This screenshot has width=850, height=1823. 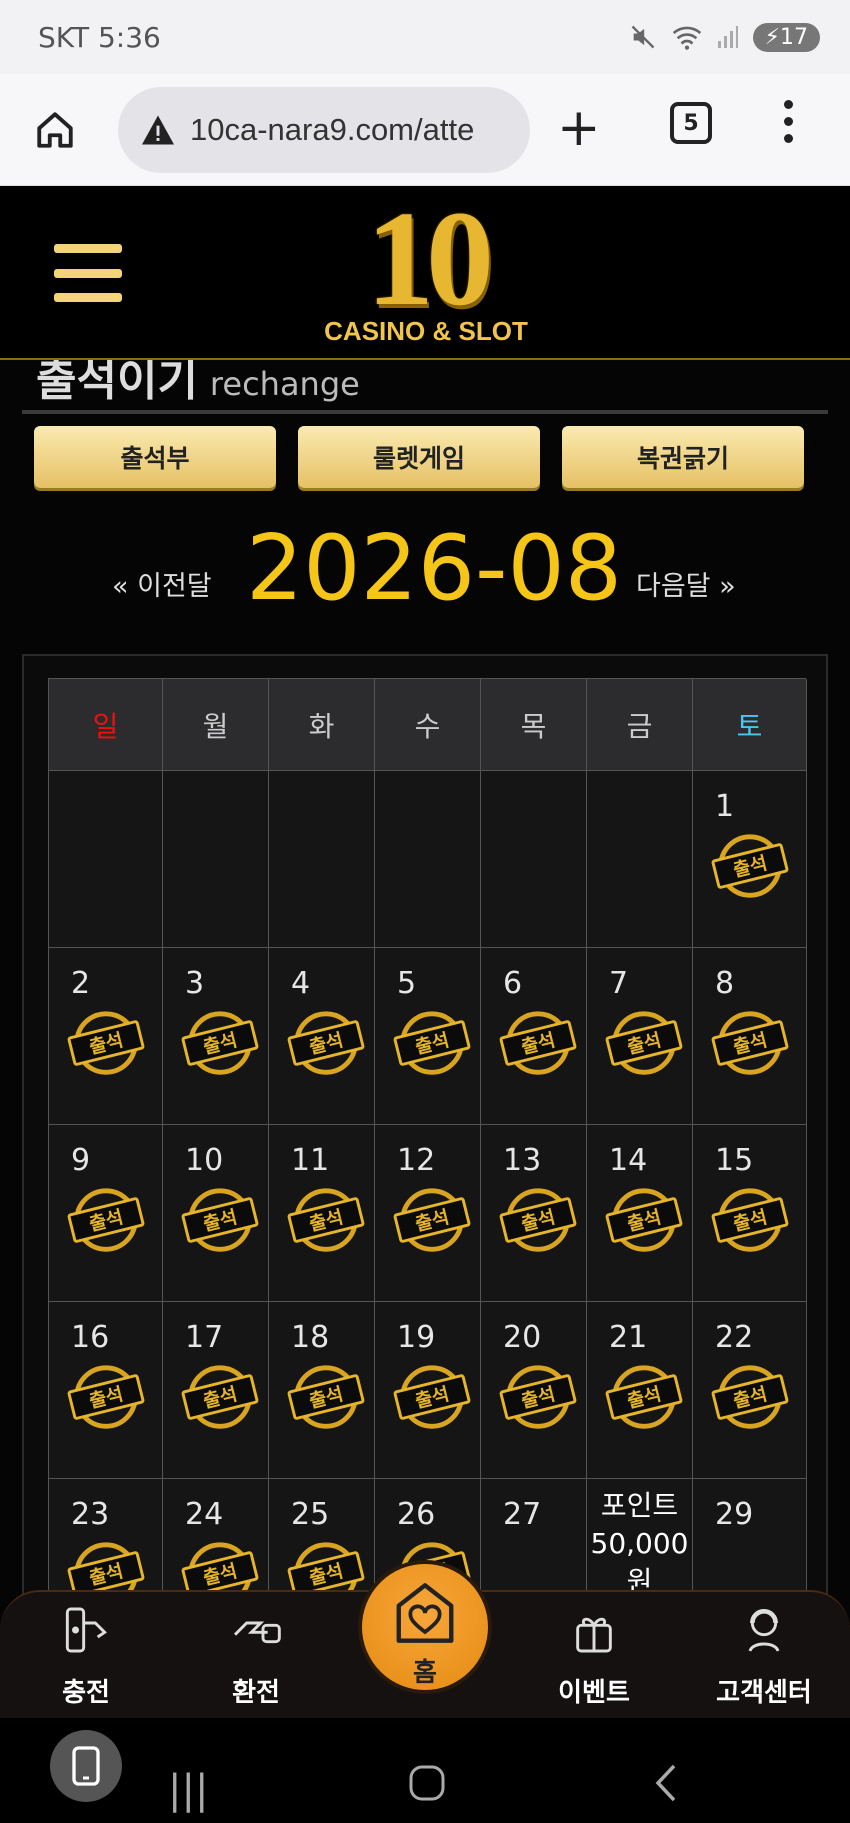 I want to click on calendar-day: 1 출석, so click(x=750, y=859).